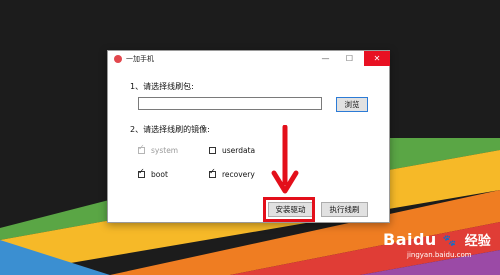 The width and height of the screenshot is (500, 275). I want to click on title-bar: 一加手机 — ☐ ✕, so click(249, 59).